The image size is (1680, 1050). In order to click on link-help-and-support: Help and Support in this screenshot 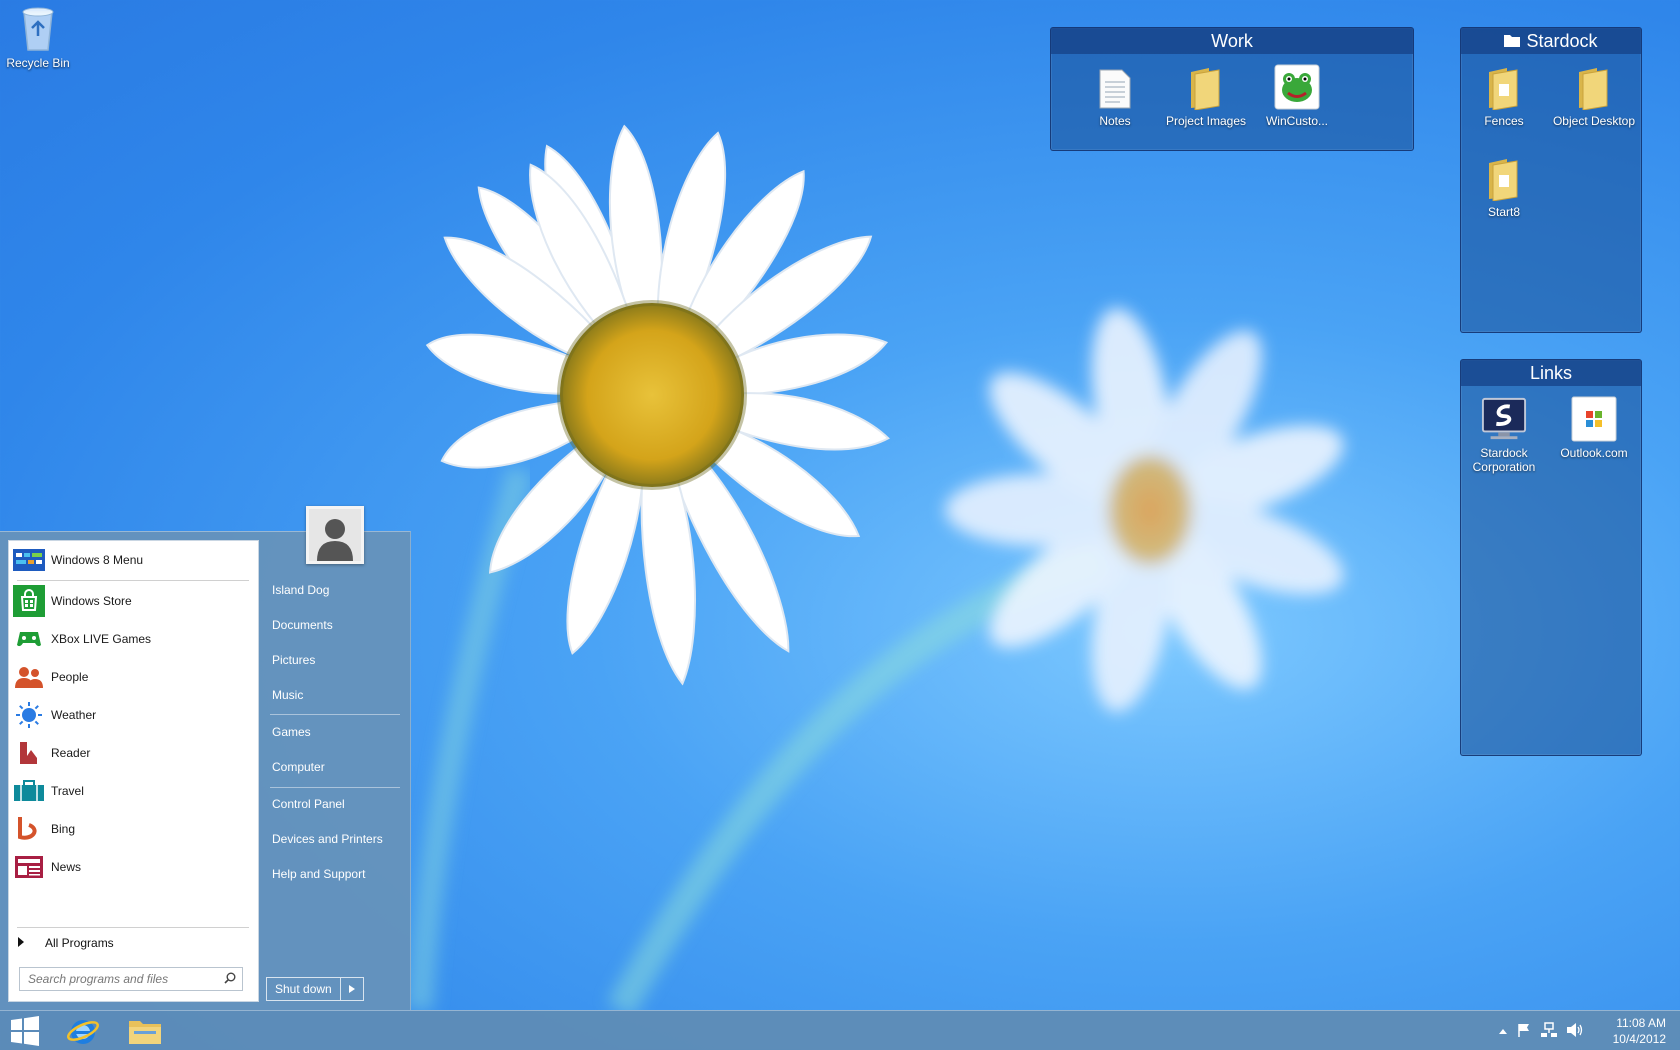, I will do `click(337, 874)`.